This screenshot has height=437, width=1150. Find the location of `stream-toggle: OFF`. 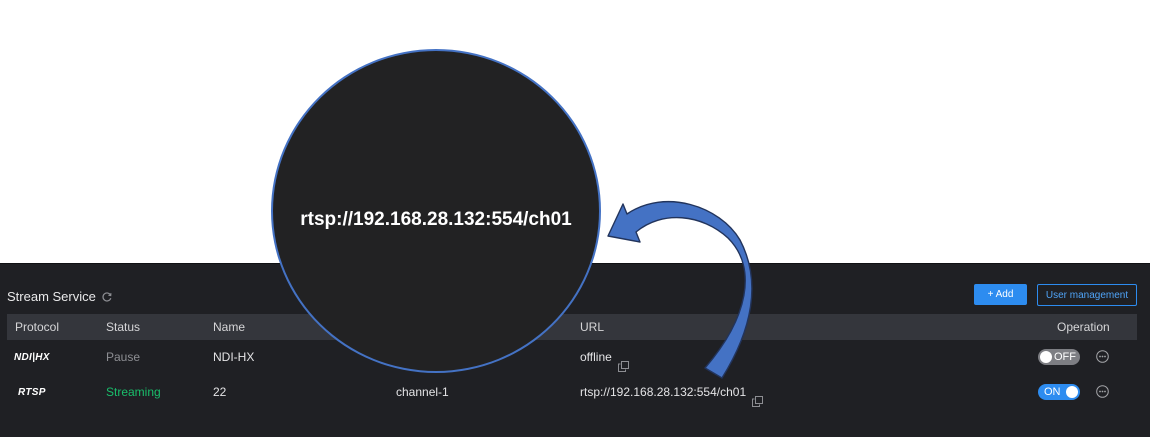

stream-toggle: OFF is located at coordinates (1059, 357).